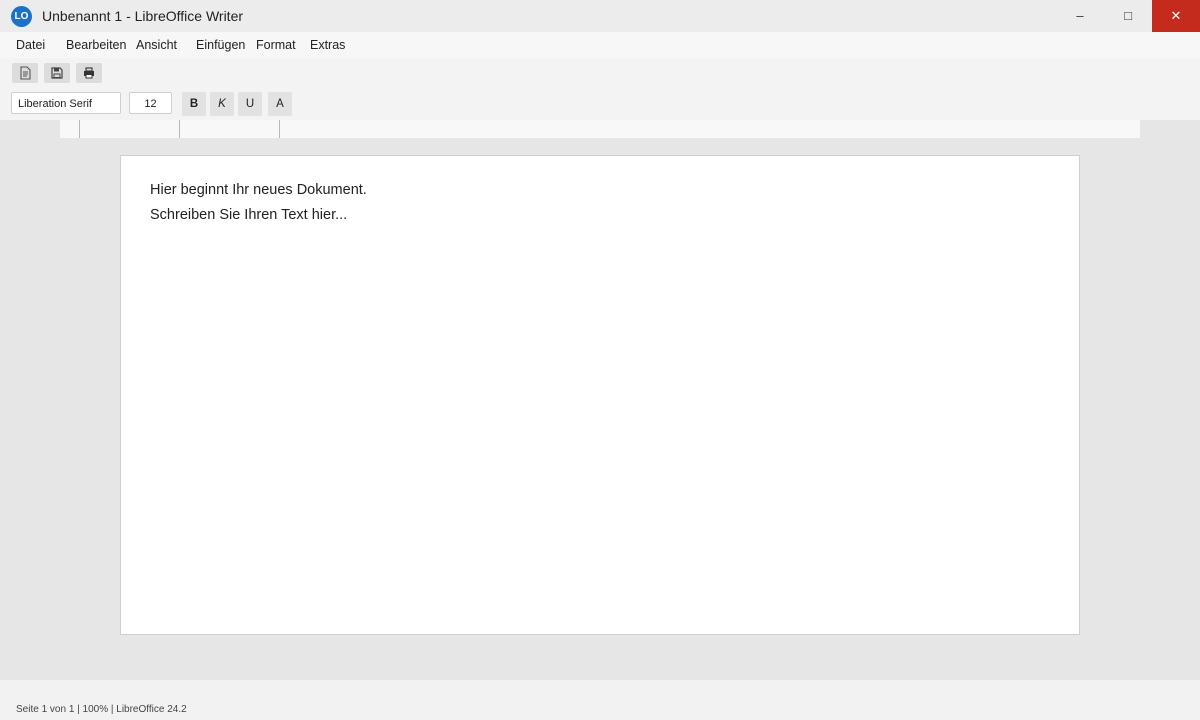  What do you see at coordinates (194, 104) in the screenshot?
I see `bold-button: B` at bounding box center [194, 104].